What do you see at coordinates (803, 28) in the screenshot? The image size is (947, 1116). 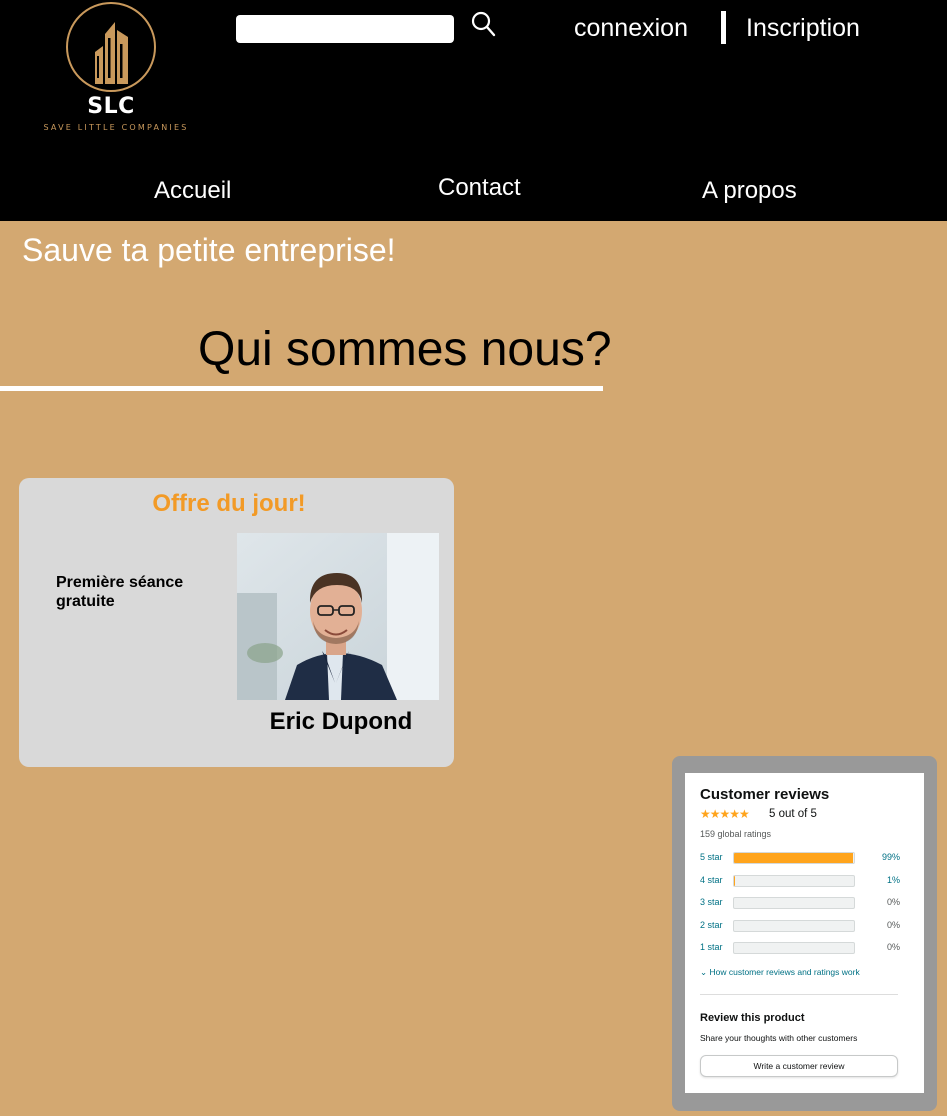 I see `register-link: Inscription` at bounding box center [803, 28].